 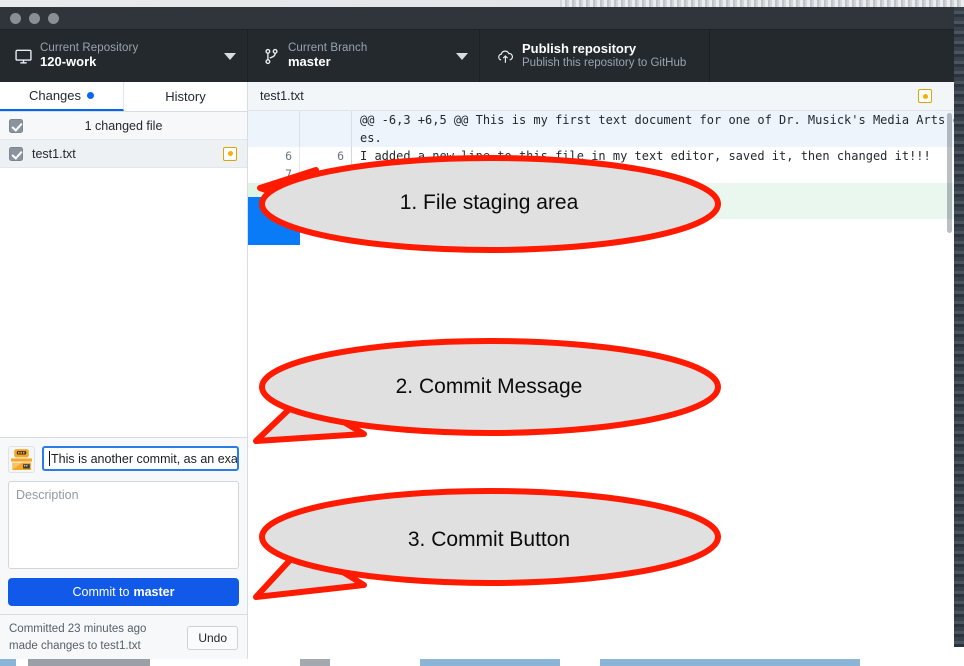 What do you see at coordinates (123, 154) in the screenshot?
I see `changed-file-row: test1.txt` at bounding box center [123, 154].